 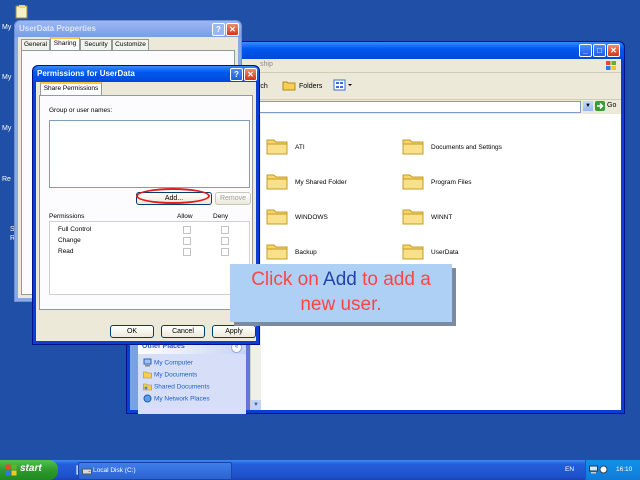 I want to click on start-label: start, so click(x=31, y=468).